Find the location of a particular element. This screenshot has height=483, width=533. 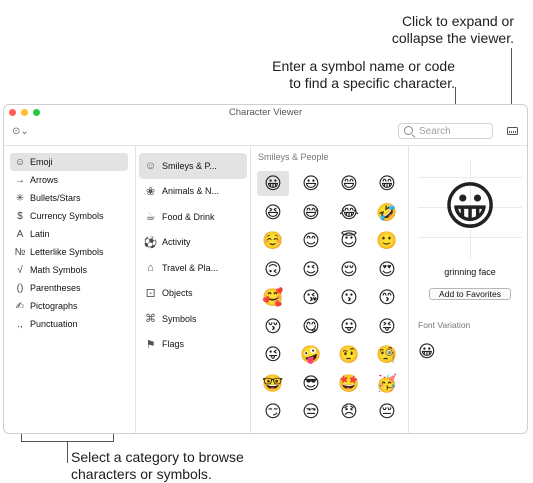

category-icon: ❀ is located at coordinates (150, 191).